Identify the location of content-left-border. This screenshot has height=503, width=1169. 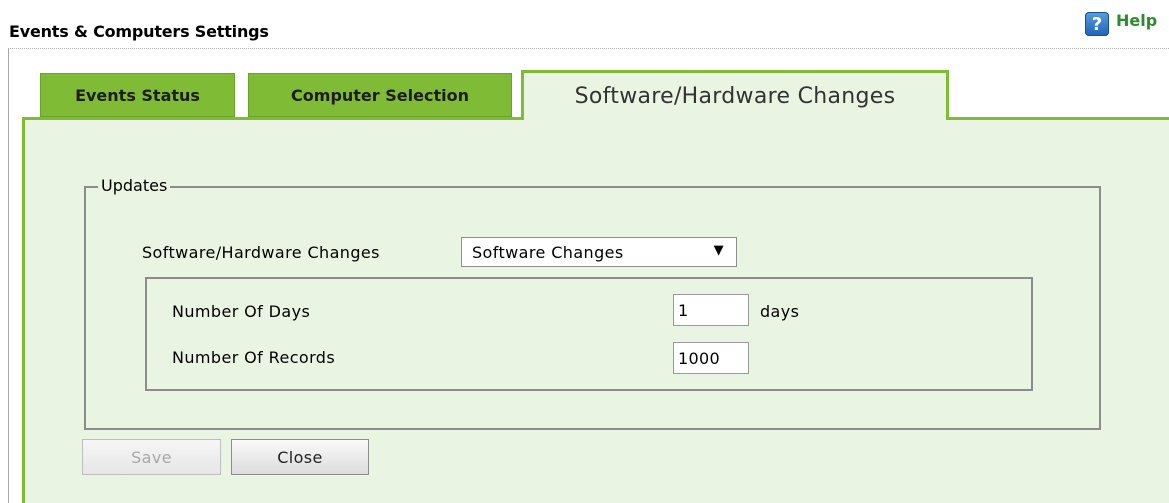
(8, 276).